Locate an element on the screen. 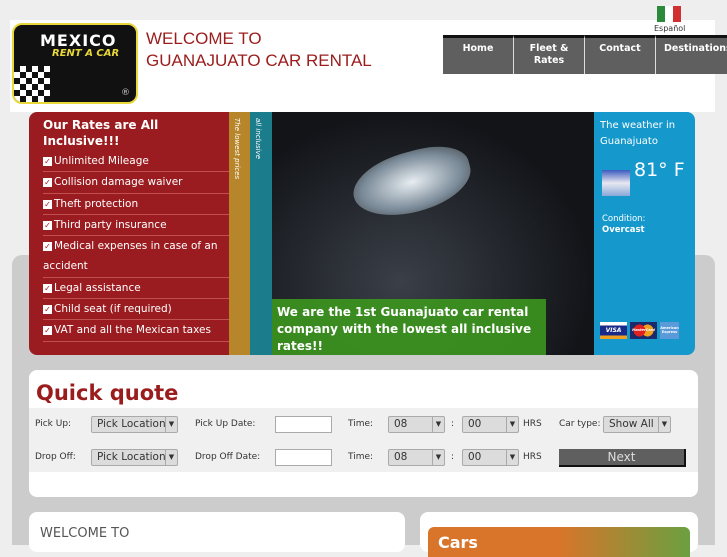 Image resolution: width=727 pixels, height=557 pixels. list-item: ✓ Medical expenses in case of an accident is located at coordinates (136, 257).